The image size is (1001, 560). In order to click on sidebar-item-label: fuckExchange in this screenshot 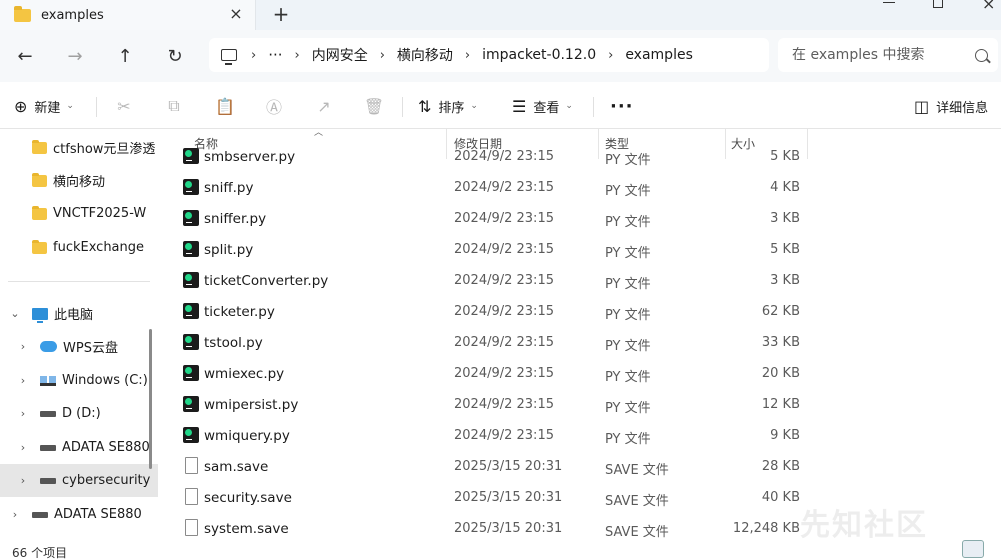, I will do `click(99, 247)`.